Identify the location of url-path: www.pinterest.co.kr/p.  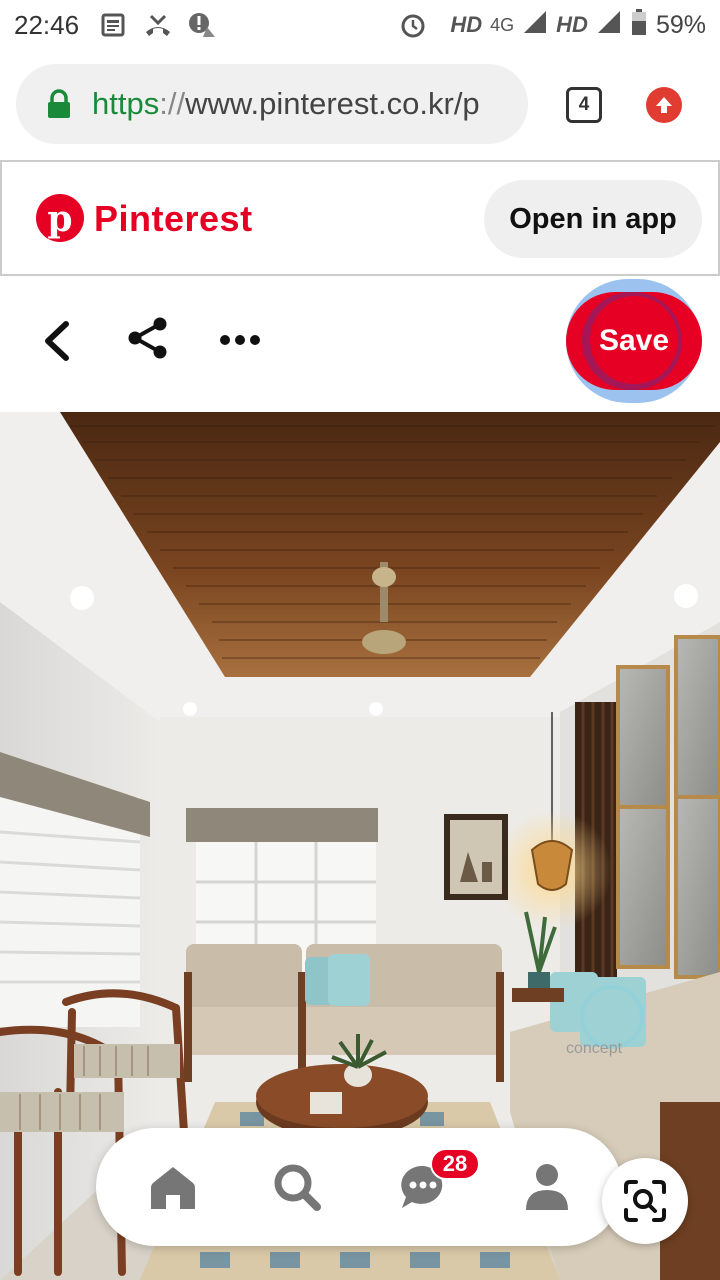
(332, 103).